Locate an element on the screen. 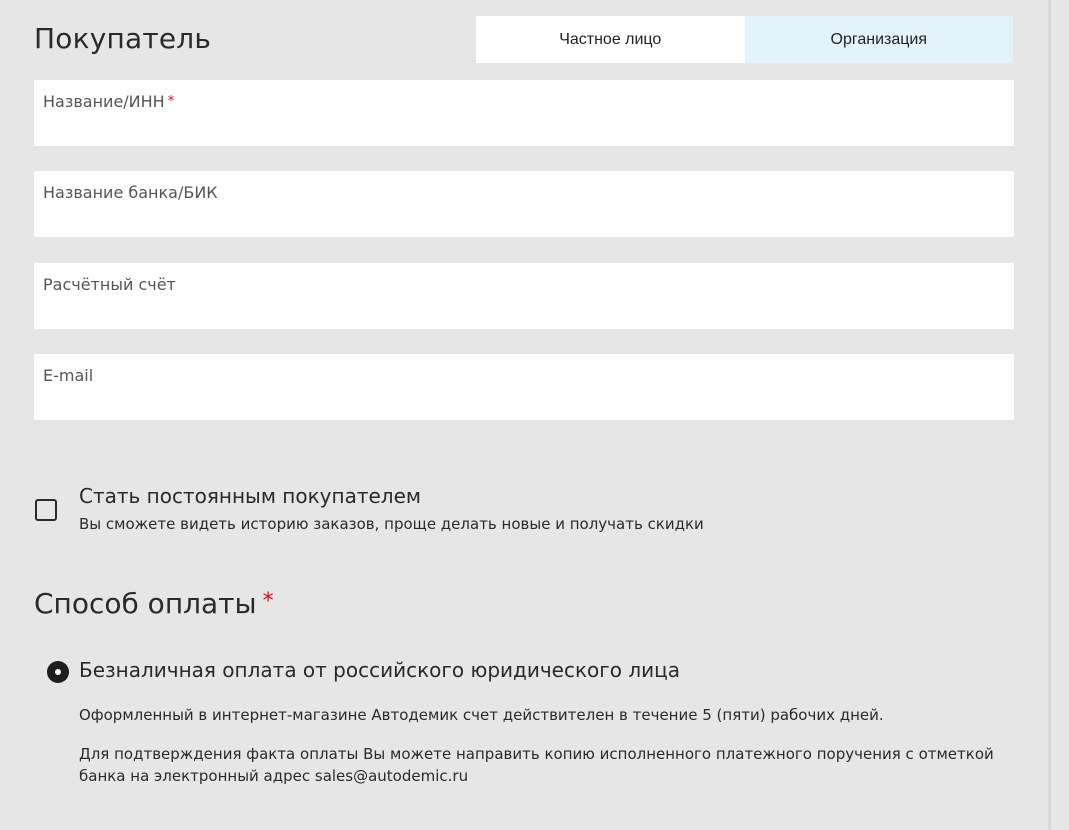 The image size is (1069, 830). buyer-type-toggle: Частное лицо Организация is located at coordinates (744, 39).